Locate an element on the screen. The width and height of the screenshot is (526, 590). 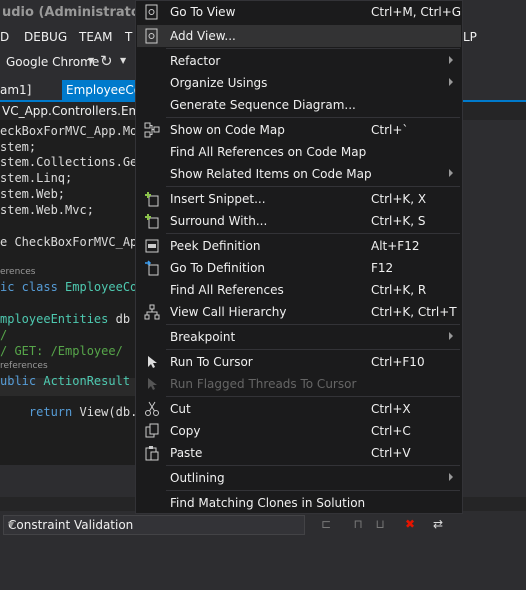
copy-icon is located at coordinates (152, 430).